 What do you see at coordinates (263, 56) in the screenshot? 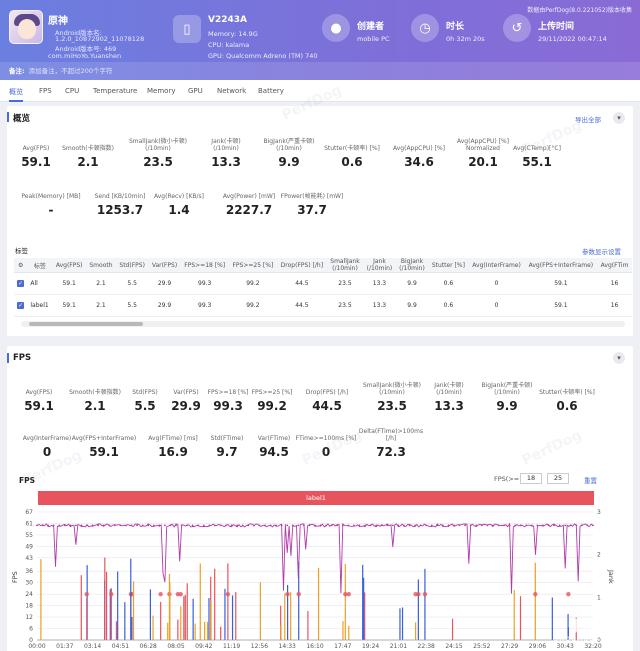
I see `device-gpu: GPU: Qualcomm Adreno (TM) 740` at bounding box center [263, 56].